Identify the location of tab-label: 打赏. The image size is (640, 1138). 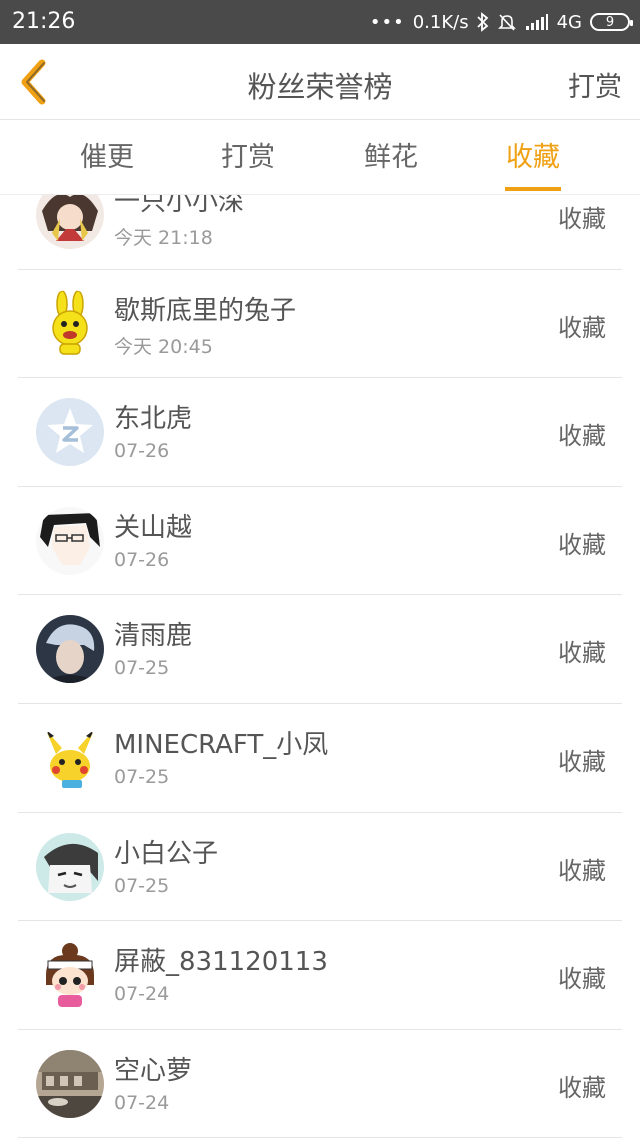
(248, 157).